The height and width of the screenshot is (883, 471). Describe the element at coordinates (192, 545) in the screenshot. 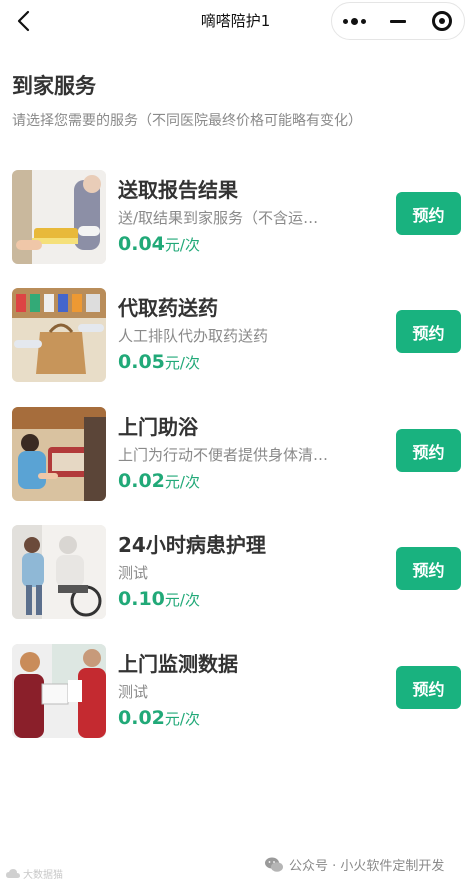

I see `service-title: 24小时病患护理` at that location.